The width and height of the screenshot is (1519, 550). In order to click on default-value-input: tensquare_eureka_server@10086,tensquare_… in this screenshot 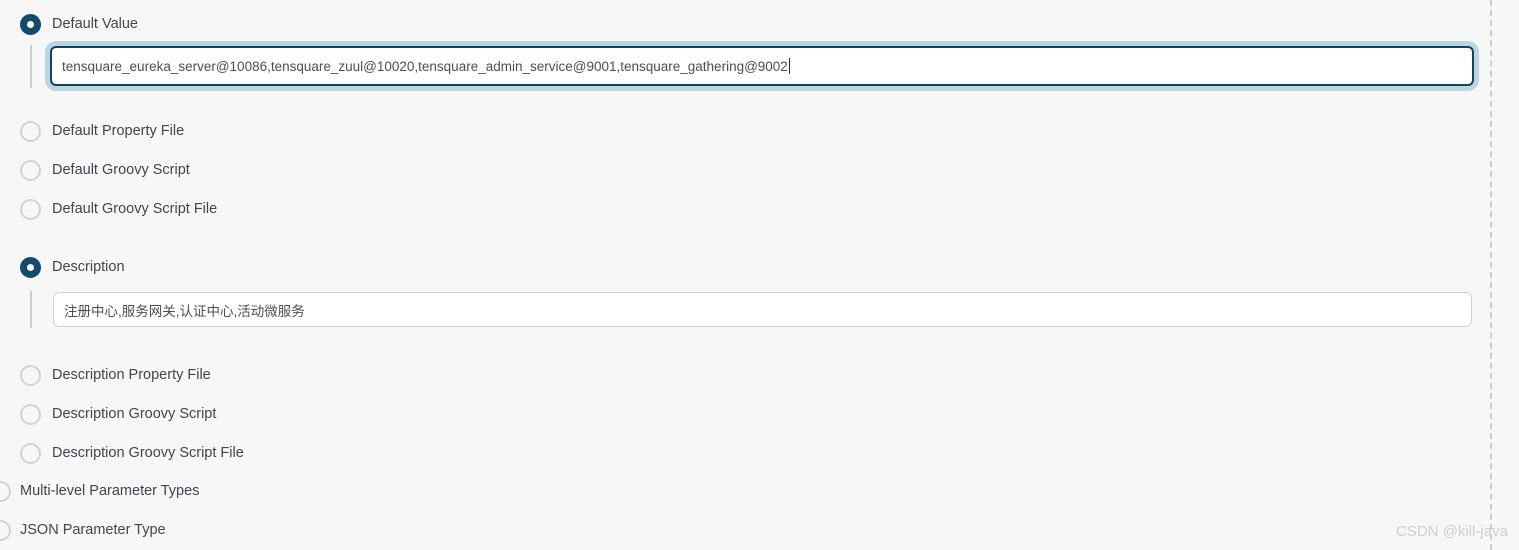, I will do `click(762, 66)`.